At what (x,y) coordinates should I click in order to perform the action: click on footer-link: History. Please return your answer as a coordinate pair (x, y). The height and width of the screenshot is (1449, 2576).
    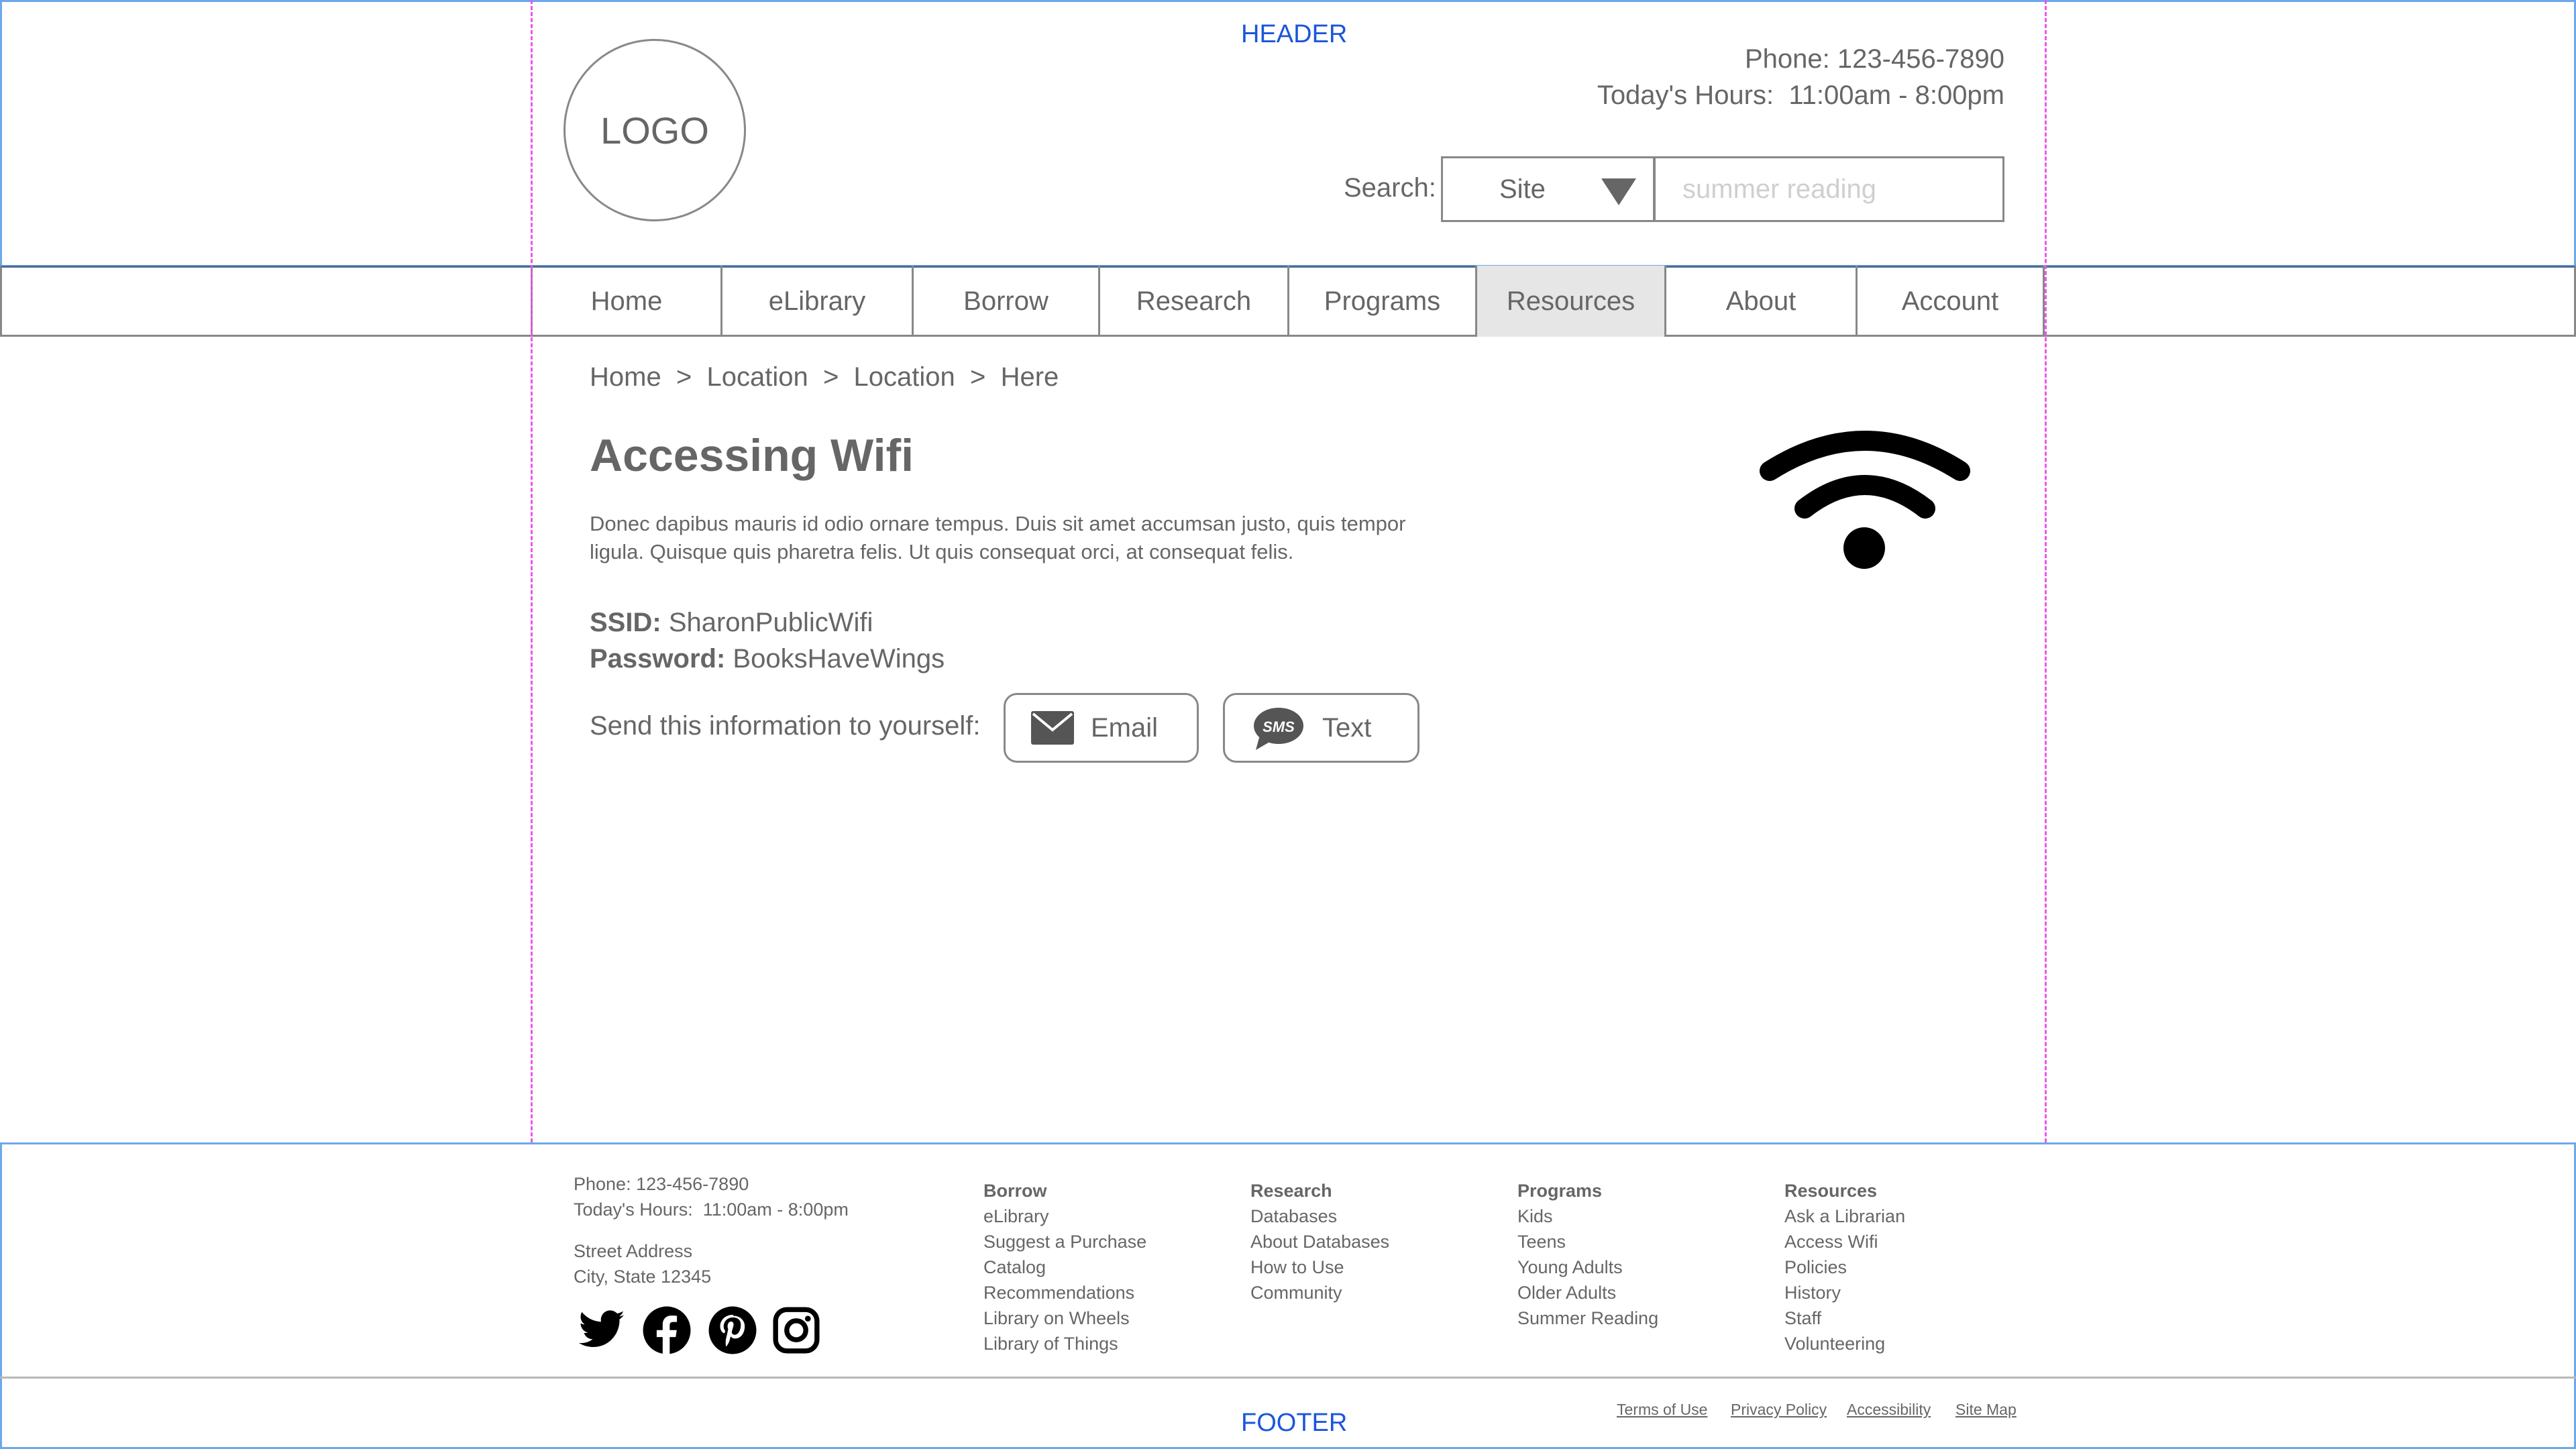
    Looking at the image, I should click on (1844, 1292).